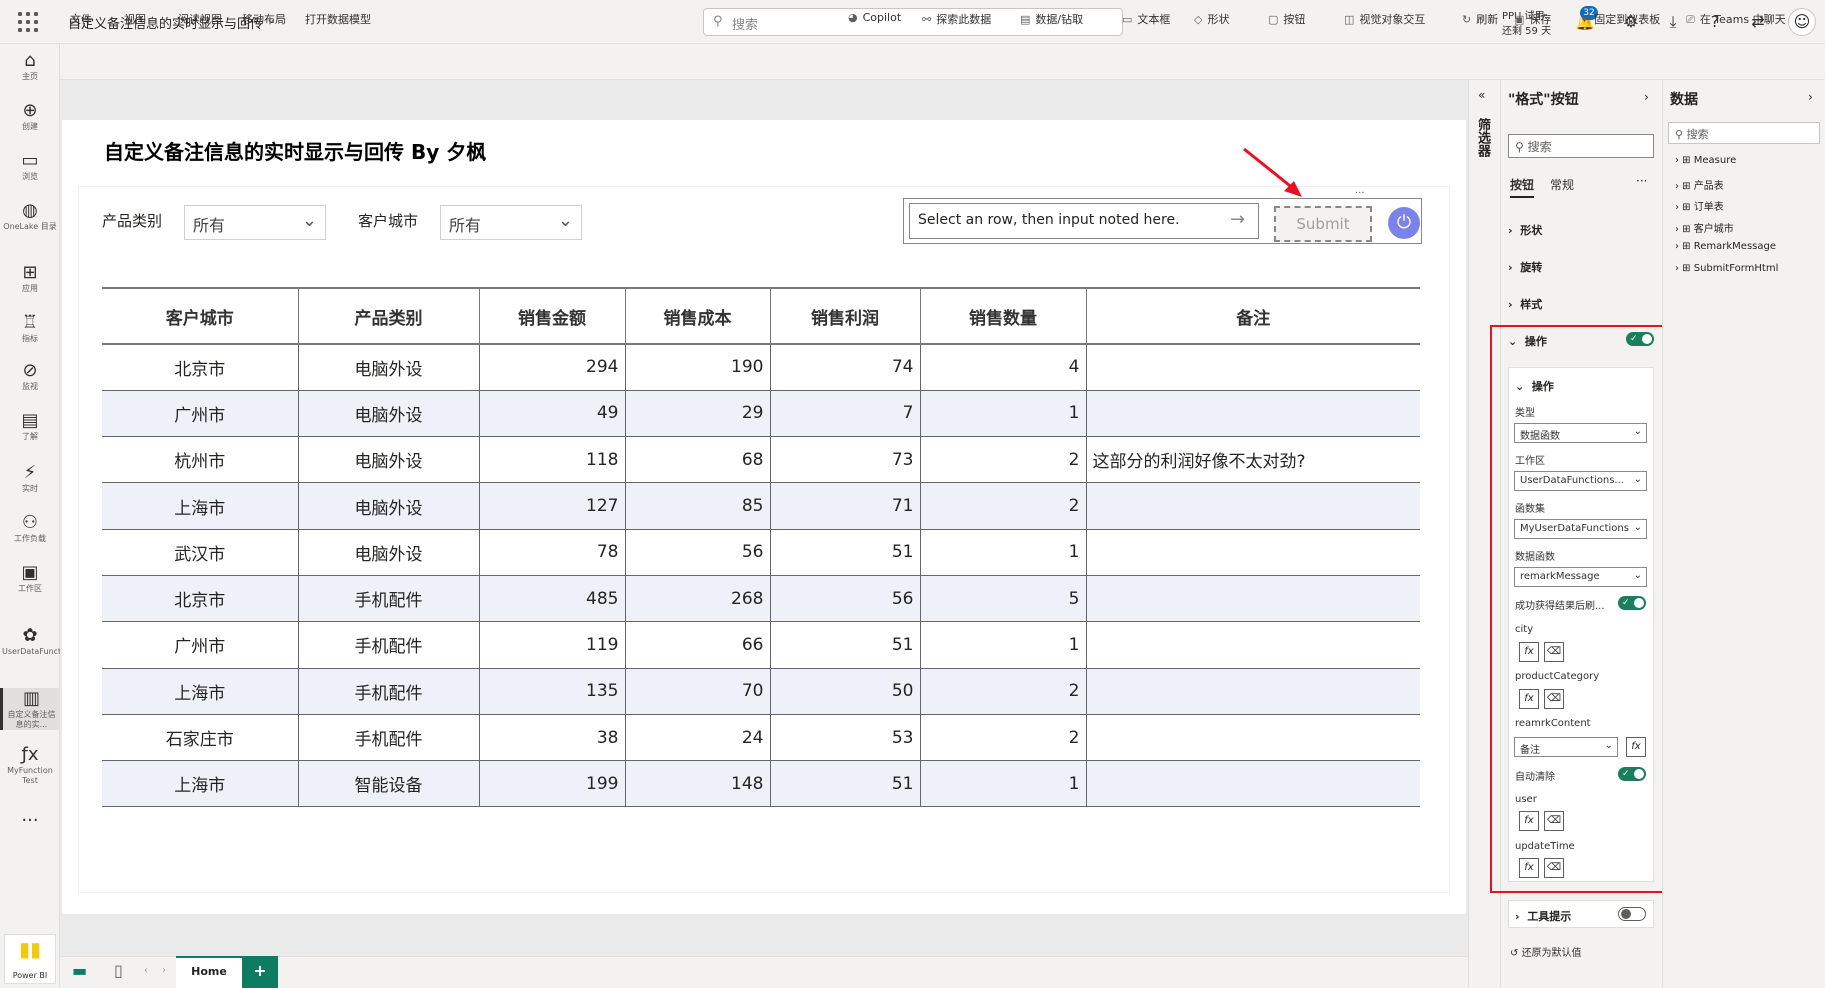 This screenshot has width=1825, height=988. What do you see at coordinates (81, 19) in the screenshot?
I see `ribbon-menu-0: 文件` at bounding box center [81, 19].